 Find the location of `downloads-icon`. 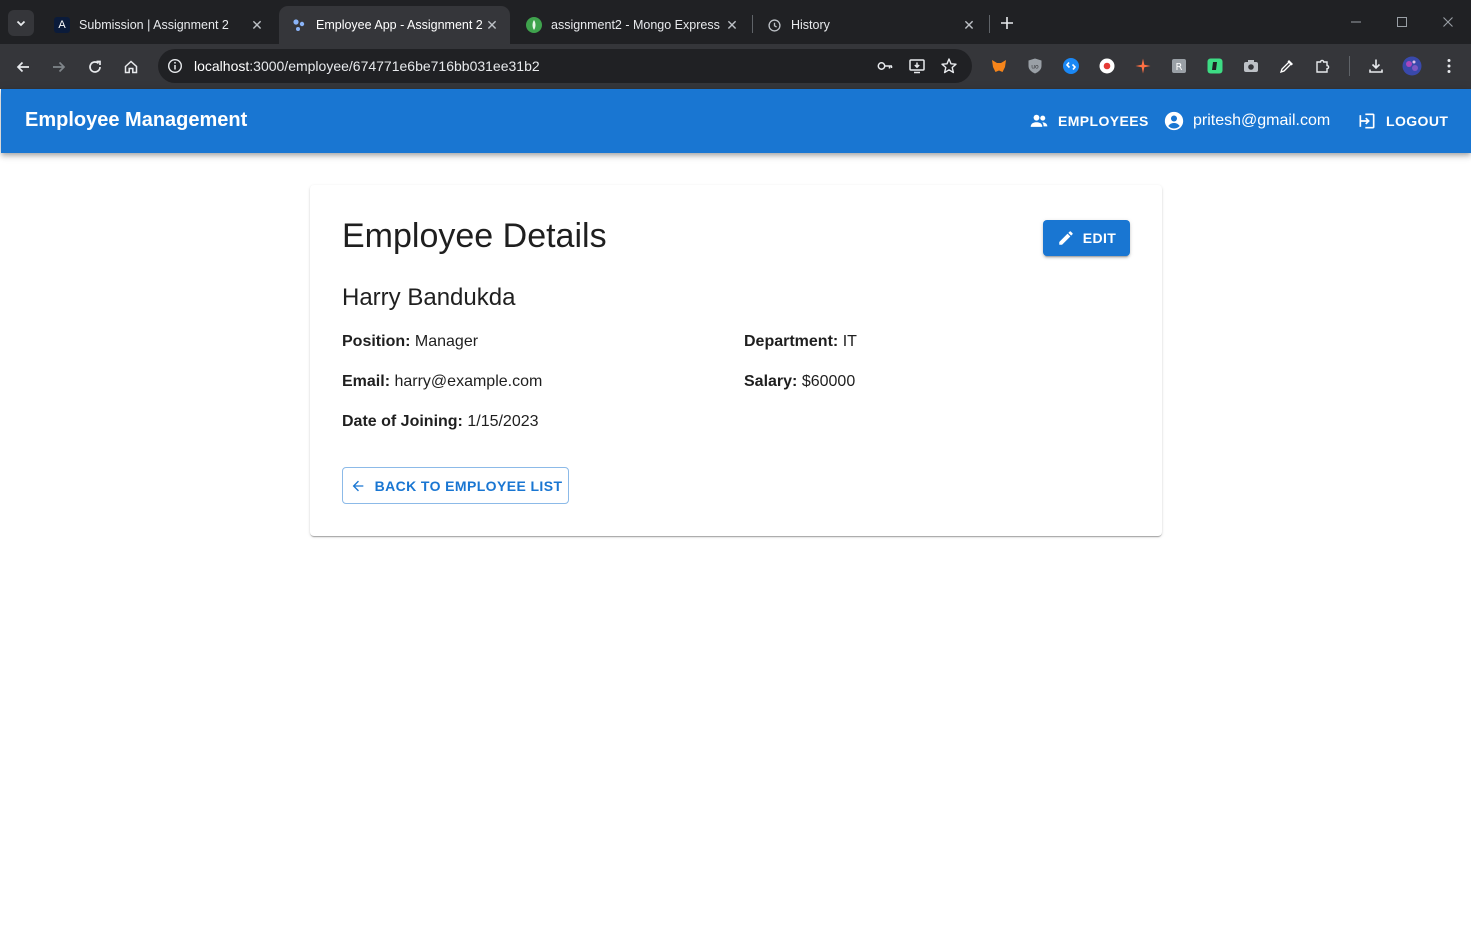

downloads-icon is located at coordinates (1376, 66).